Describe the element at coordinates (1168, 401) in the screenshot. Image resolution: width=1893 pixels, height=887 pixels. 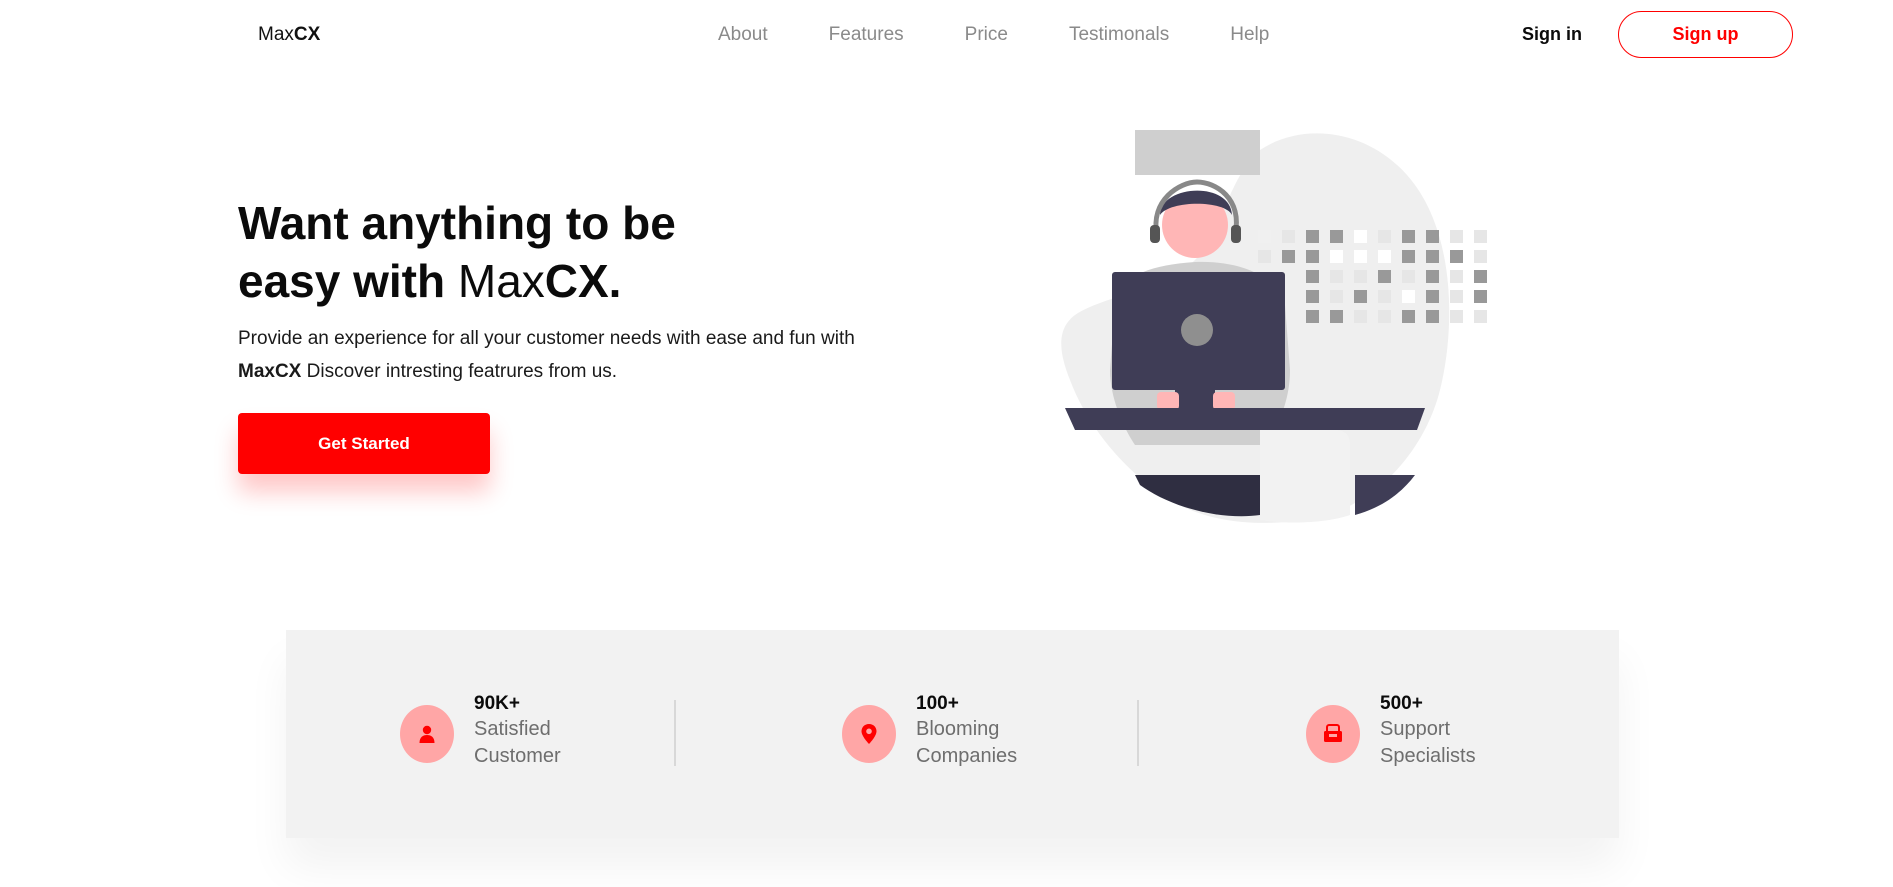
I see `person-hand-left` at that location.